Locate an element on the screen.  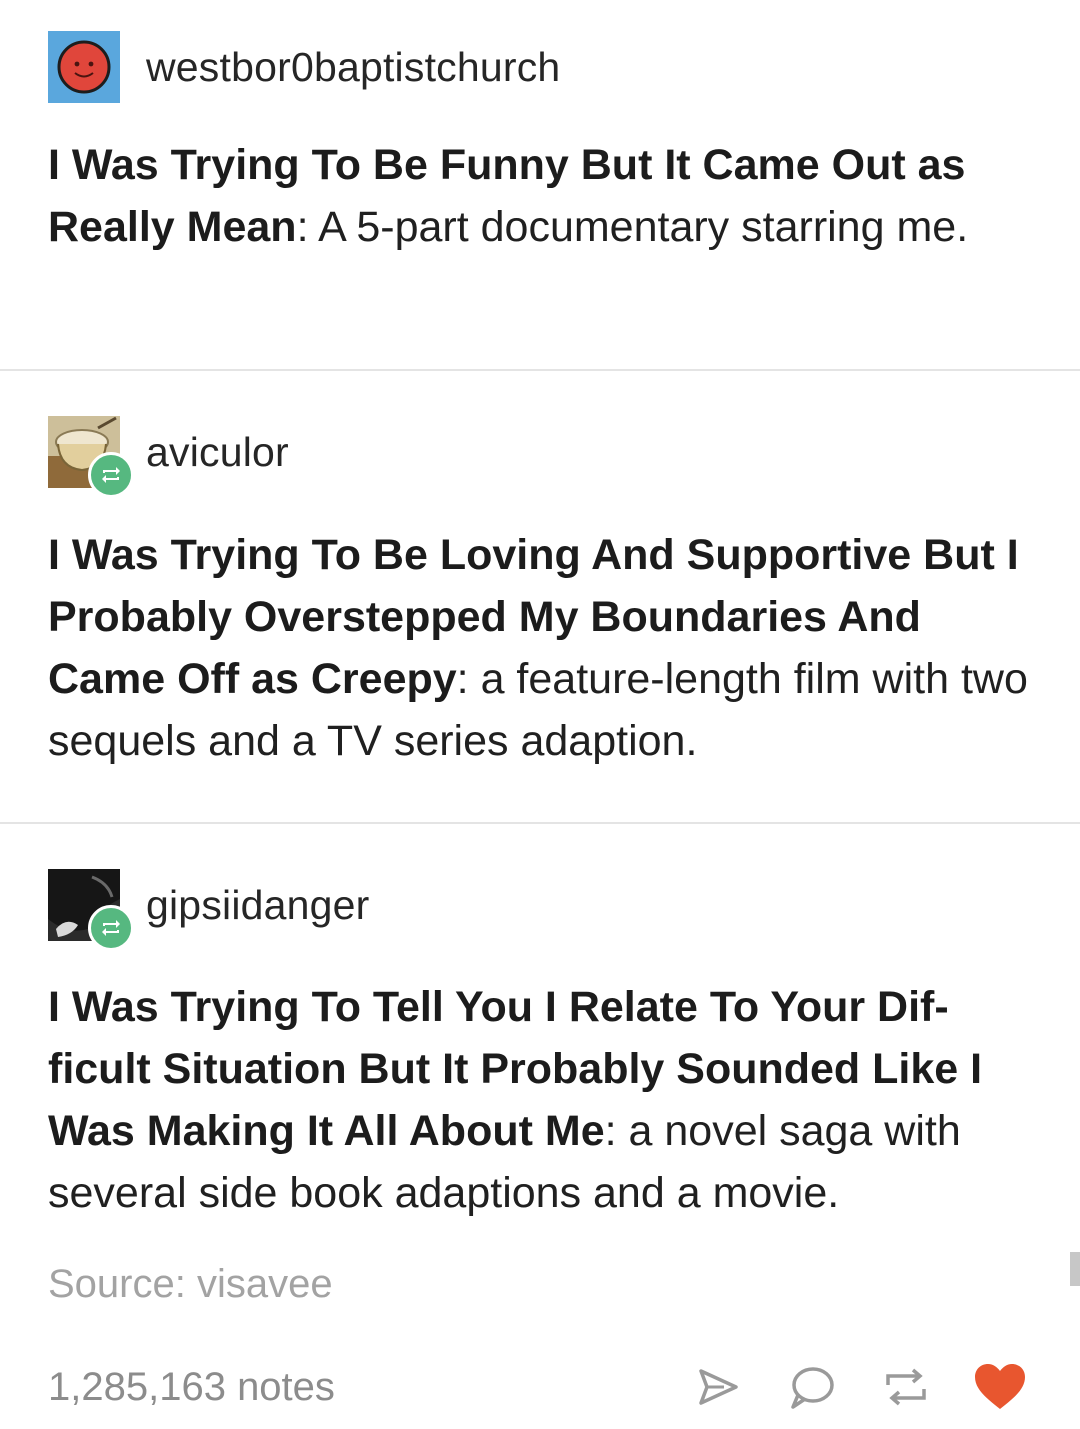
cup-photo-avatar is located at coordinates (91, 457).